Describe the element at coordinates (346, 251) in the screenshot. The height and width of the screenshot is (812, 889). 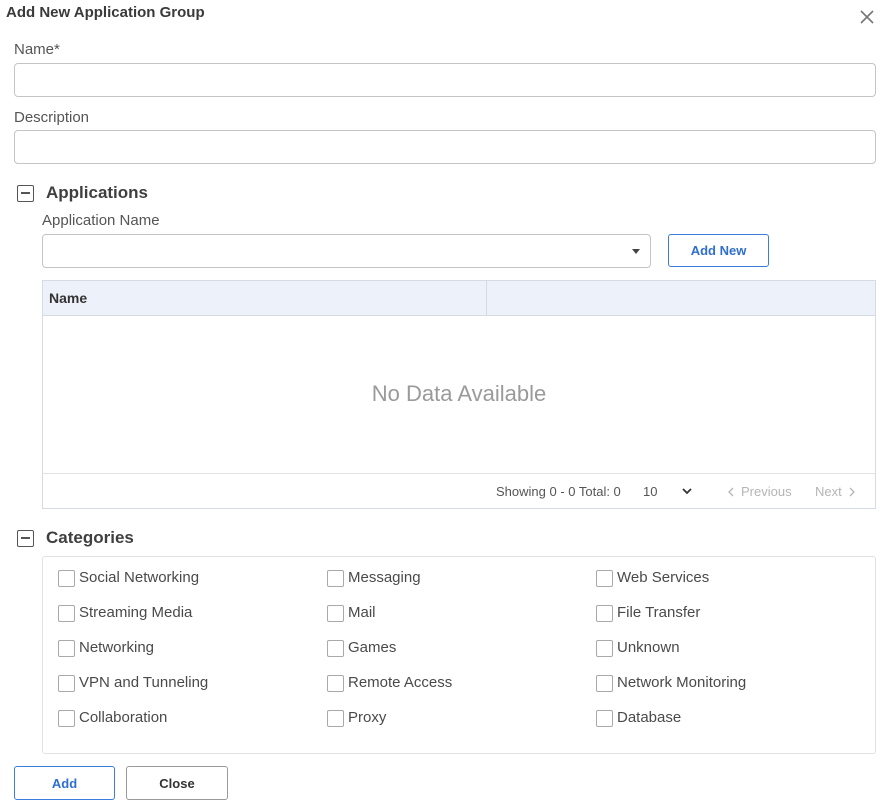
I see `application-name-select` at that location.